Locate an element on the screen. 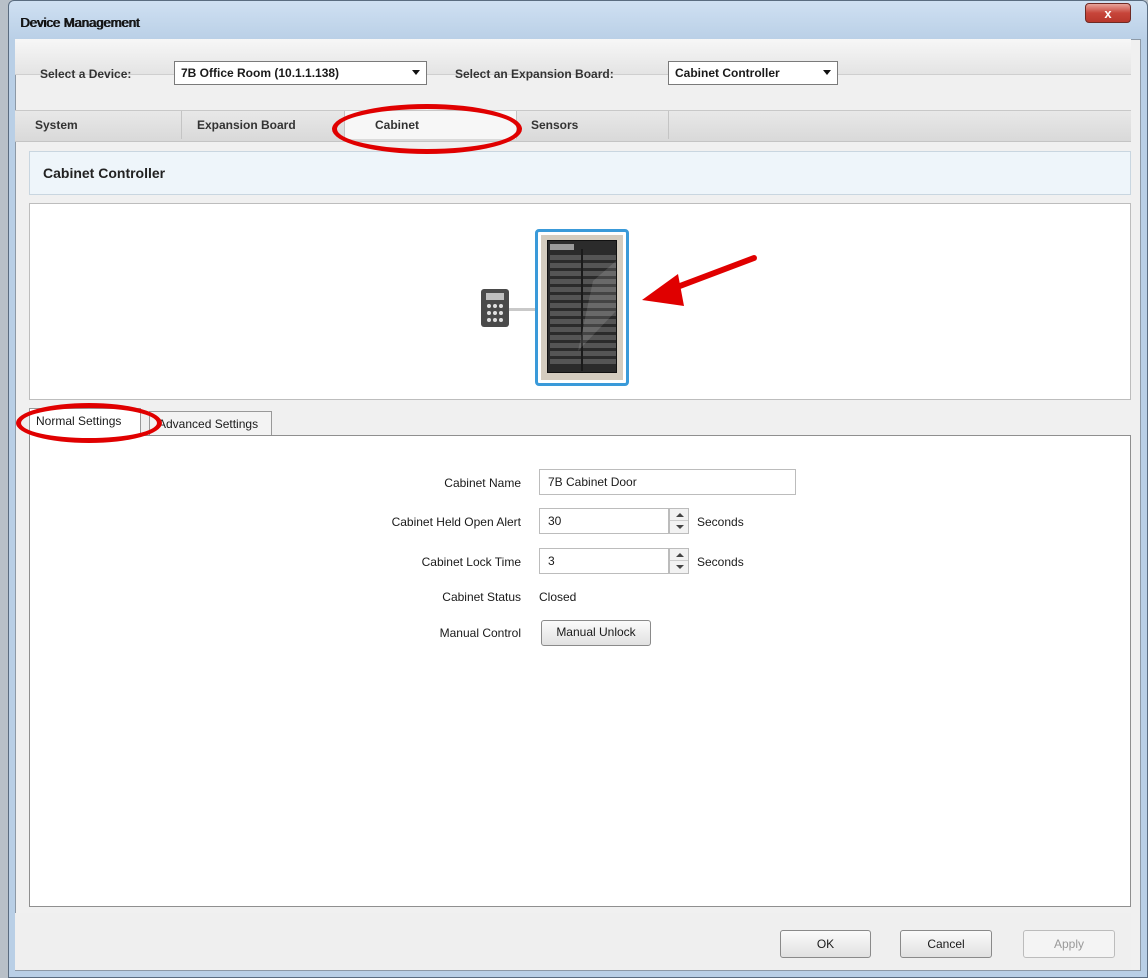 The height and width of the screenshot is (978, 1148). main-tab-bar: System Expansion Board Cabinet Sensors is located at coordinates (573, 126).